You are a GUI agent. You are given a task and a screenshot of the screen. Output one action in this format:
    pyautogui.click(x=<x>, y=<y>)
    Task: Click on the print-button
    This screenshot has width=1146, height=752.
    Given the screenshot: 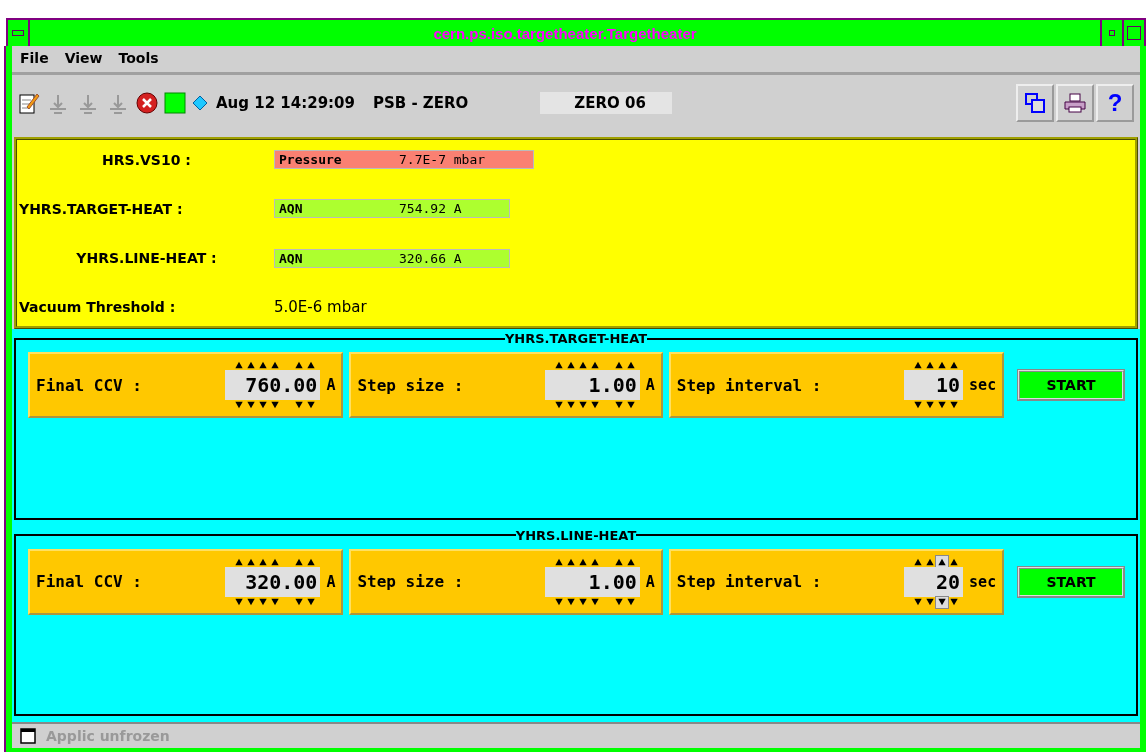 What is the action you would take?
    pyautogui.click(x=1075, y=103)
    